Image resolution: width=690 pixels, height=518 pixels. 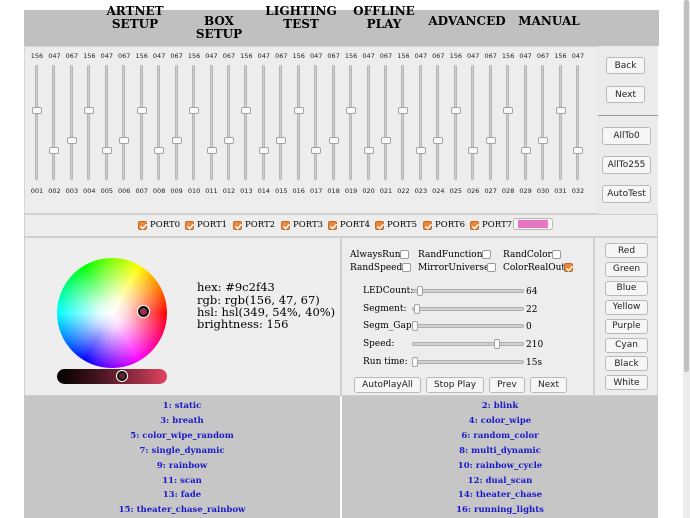 What do you see at coordinates (112, 376) in the screenshot?
I see `brightness-slider` at bounding box center [112, 376].